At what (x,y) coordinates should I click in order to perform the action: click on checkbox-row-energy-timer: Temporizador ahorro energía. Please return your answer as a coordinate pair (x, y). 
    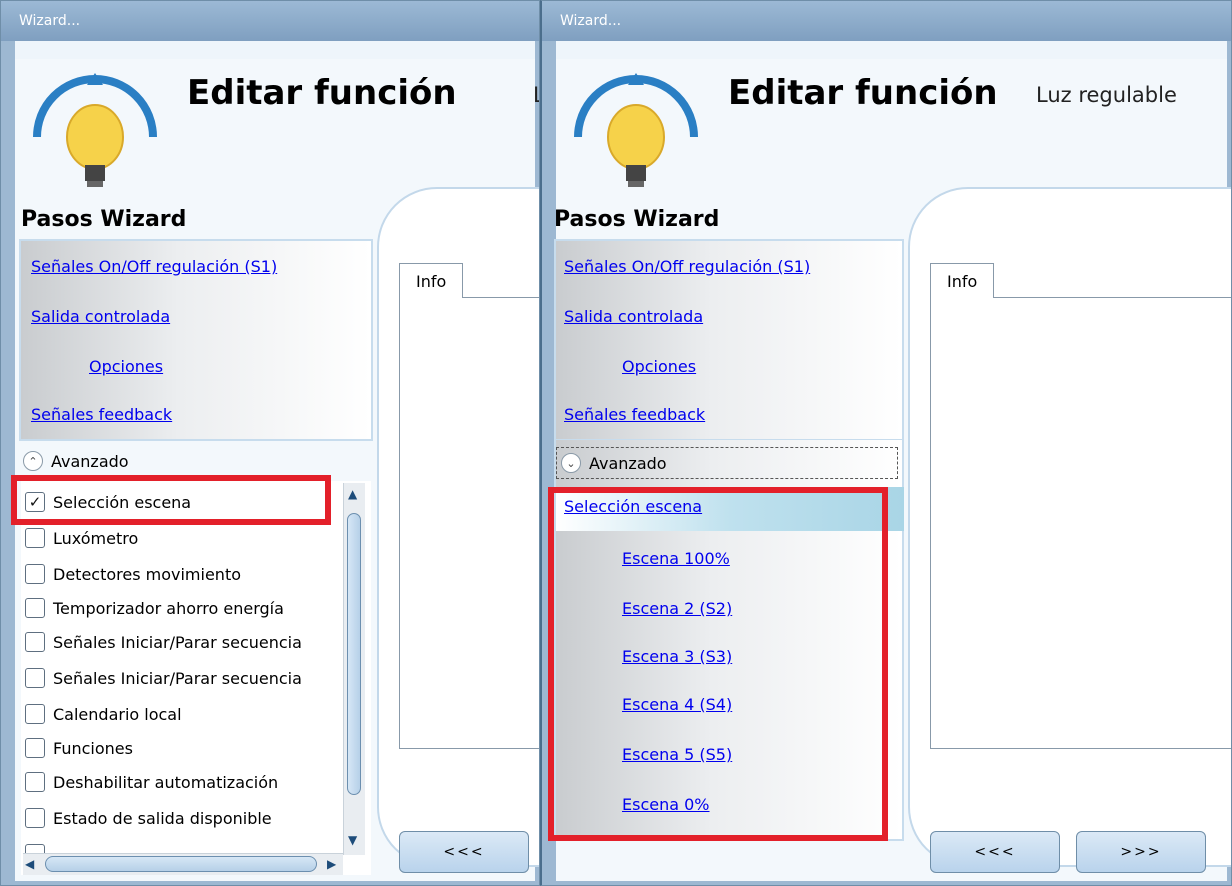
    Looking at the image, I should click on (154, 608).